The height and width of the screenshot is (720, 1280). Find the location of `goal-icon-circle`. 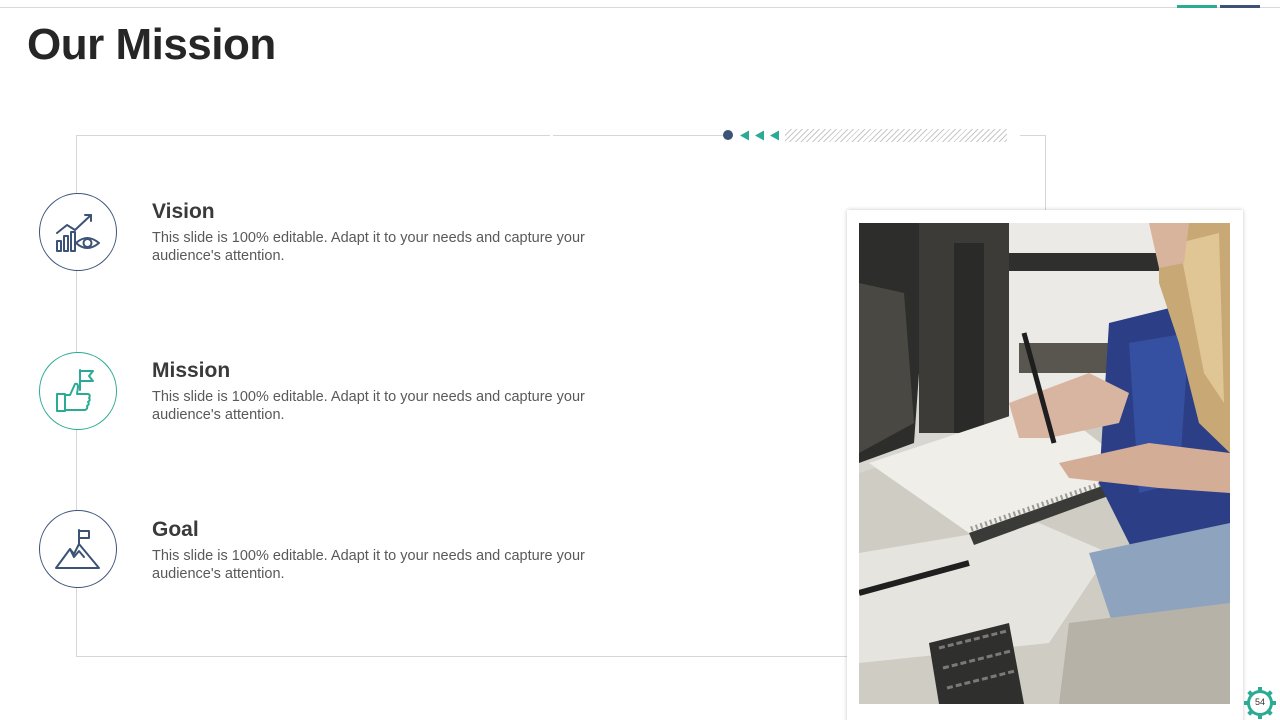

goal-icon-circle is located at coordinates (78, 549).